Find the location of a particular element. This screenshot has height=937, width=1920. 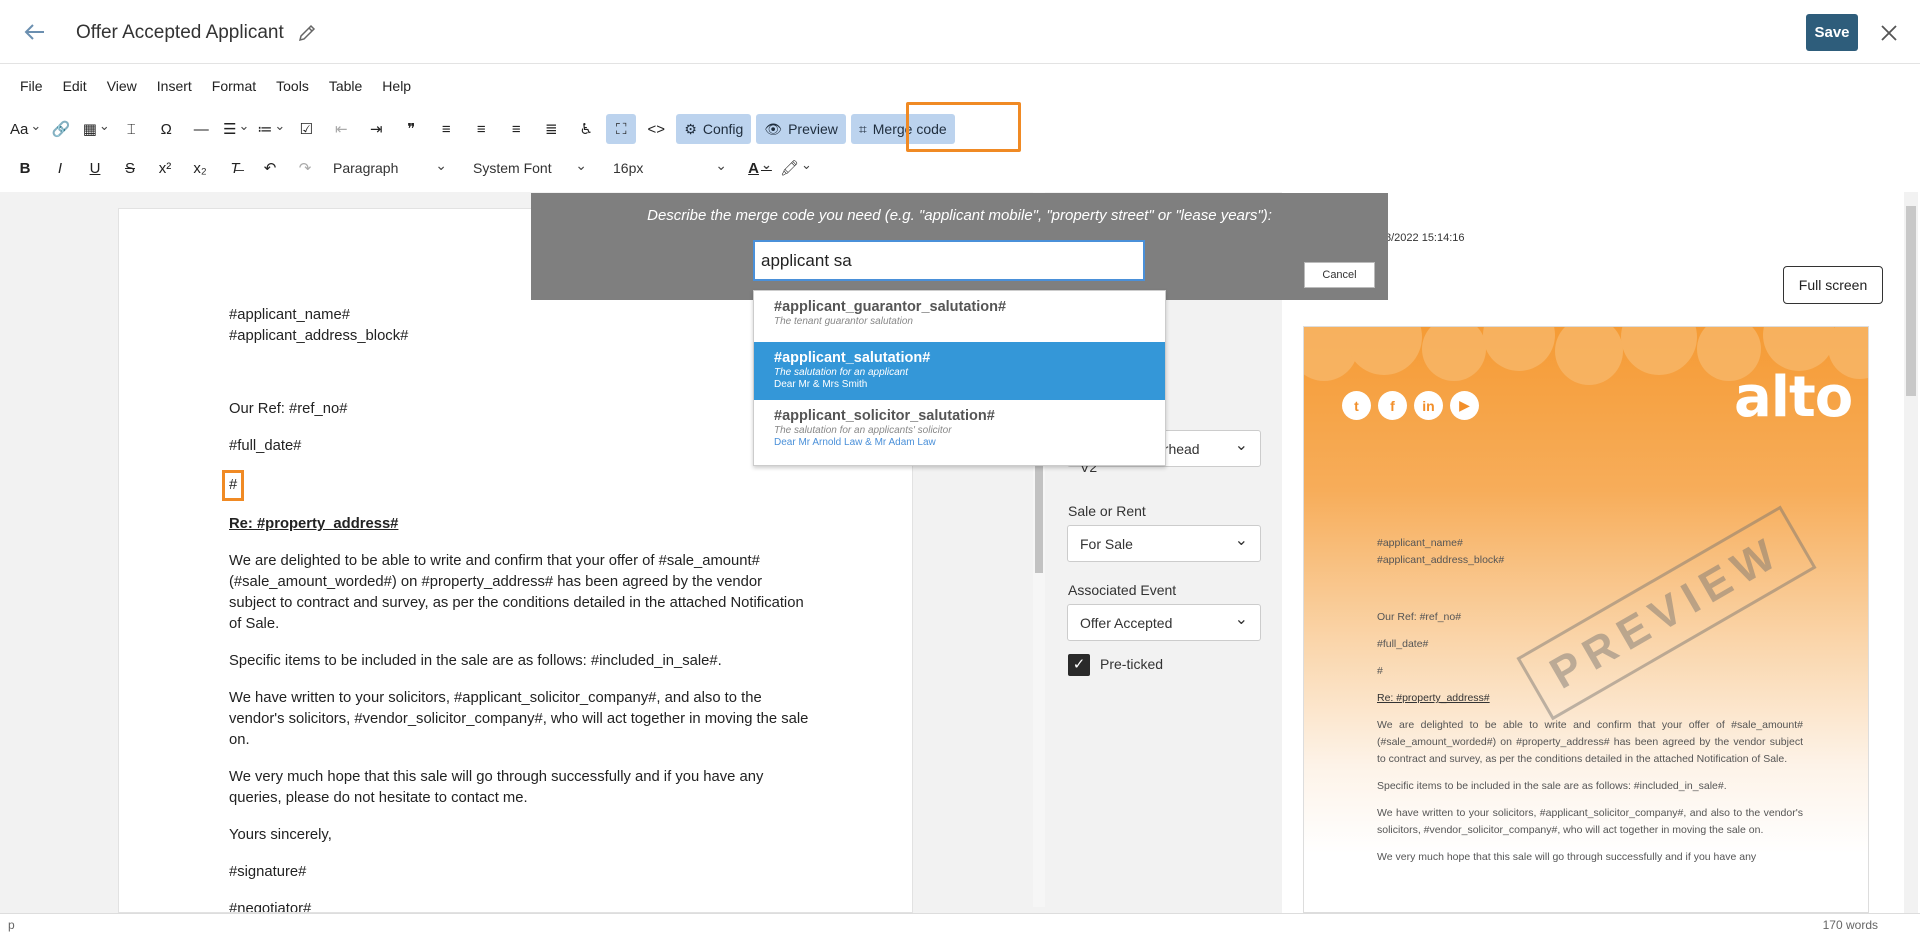

twitter-icon: t is located at coordinates (1356, 405).